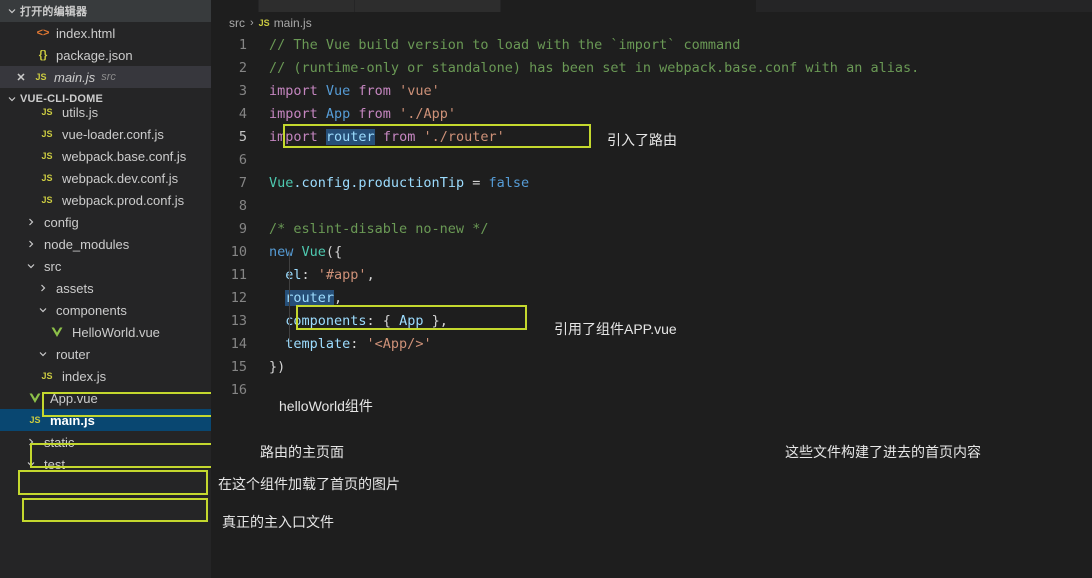 The width and height of the screenshot is (1092, 578). Describe the element at coordinates (509, 183) in the screenshot. I see `code-token: false` at that location.